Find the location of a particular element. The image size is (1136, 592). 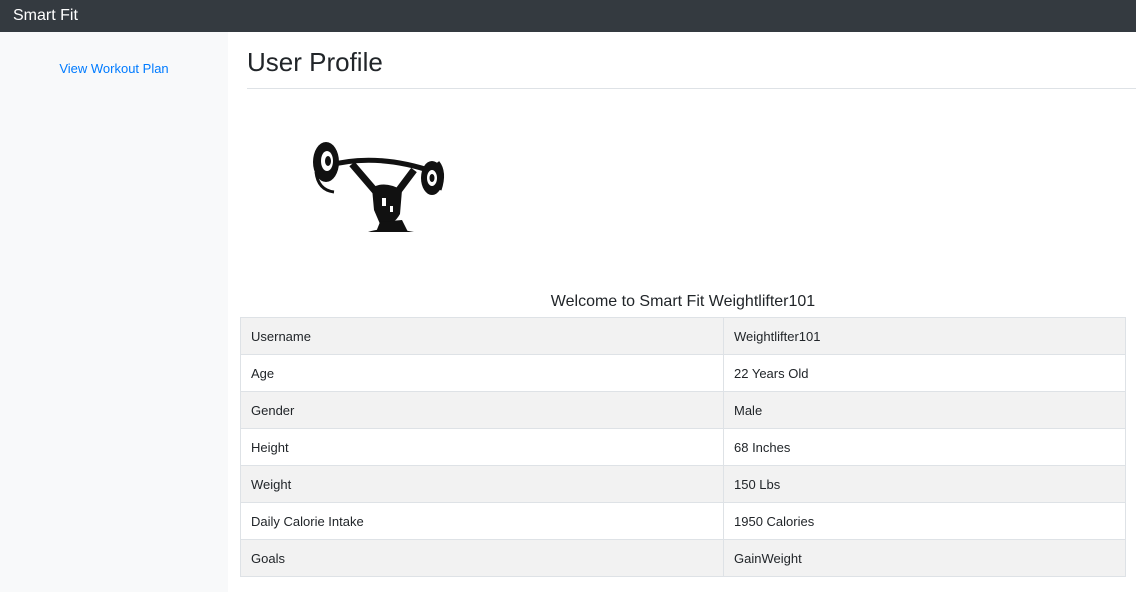

top-navbar: Smart Fit is located at coordinates (568, 16).